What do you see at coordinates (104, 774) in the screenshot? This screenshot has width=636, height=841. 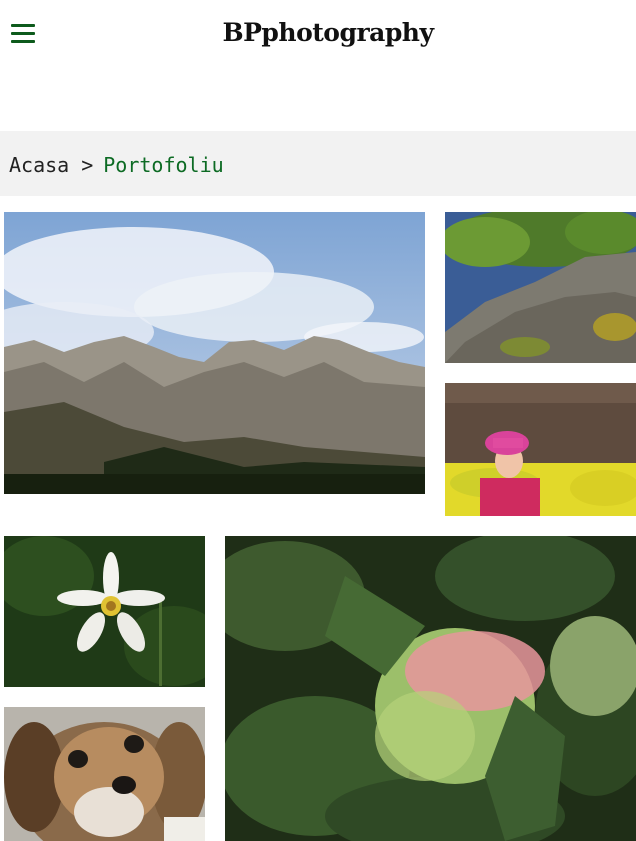 I see `gallery-photo-dog` at bounding box center [104, 774].